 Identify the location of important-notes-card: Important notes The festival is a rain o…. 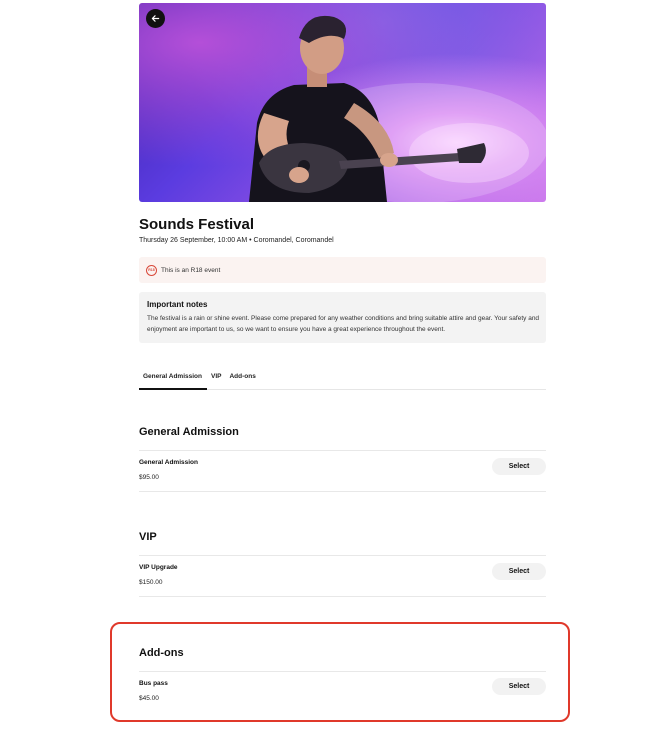
(342, 317).